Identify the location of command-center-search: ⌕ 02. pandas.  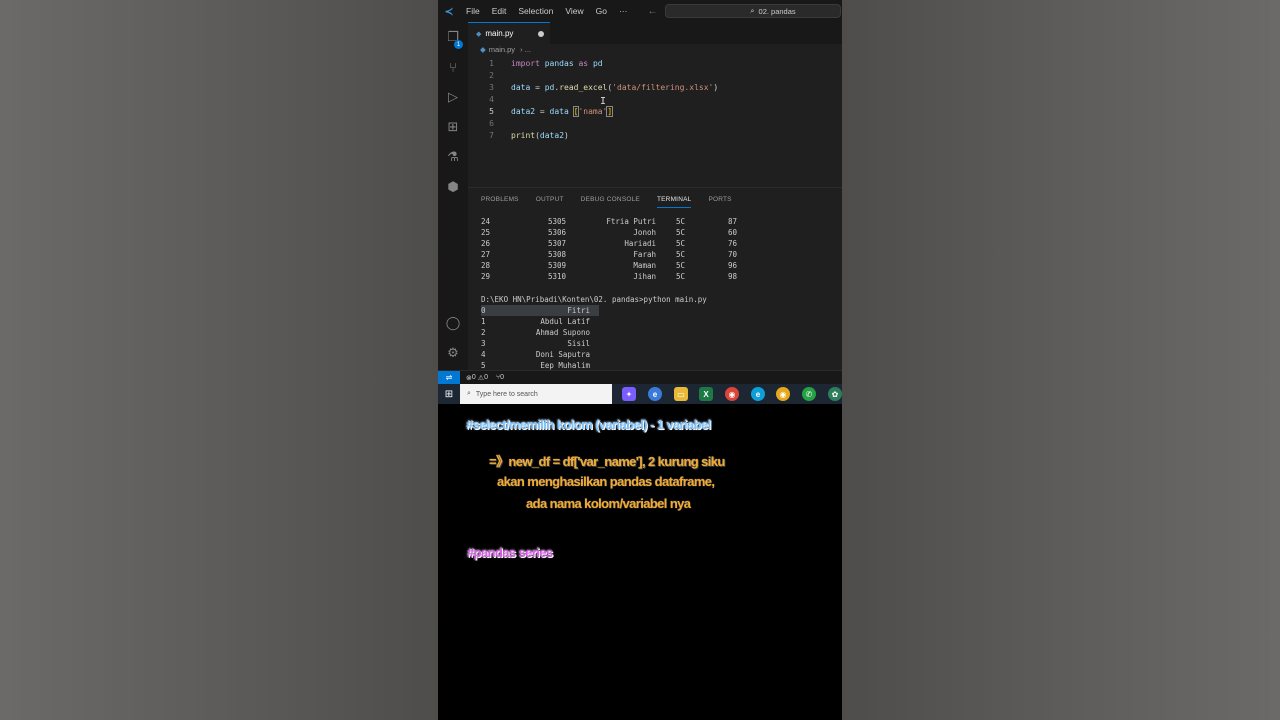
(753, 11).